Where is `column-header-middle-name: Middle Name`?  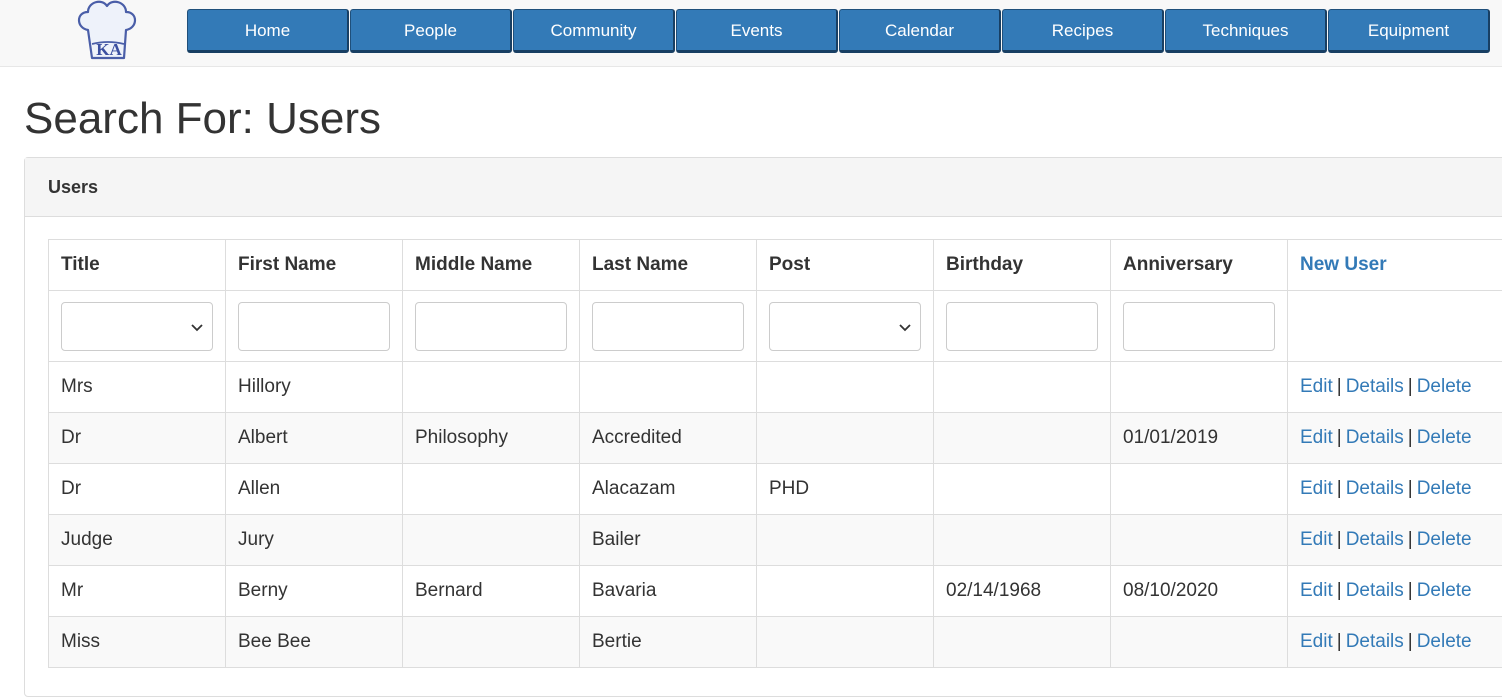 column-header-middle-name: Middle Name is located at coordinates (491, 265).